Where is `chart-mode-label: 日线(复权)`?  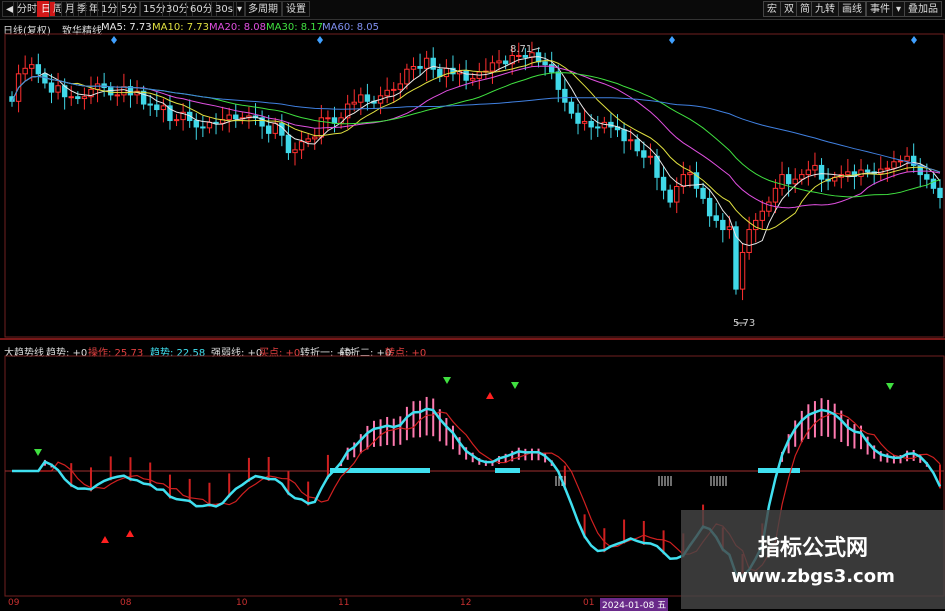
chart-mode-label: 日线(复权) is located at coordinates (27, 31).